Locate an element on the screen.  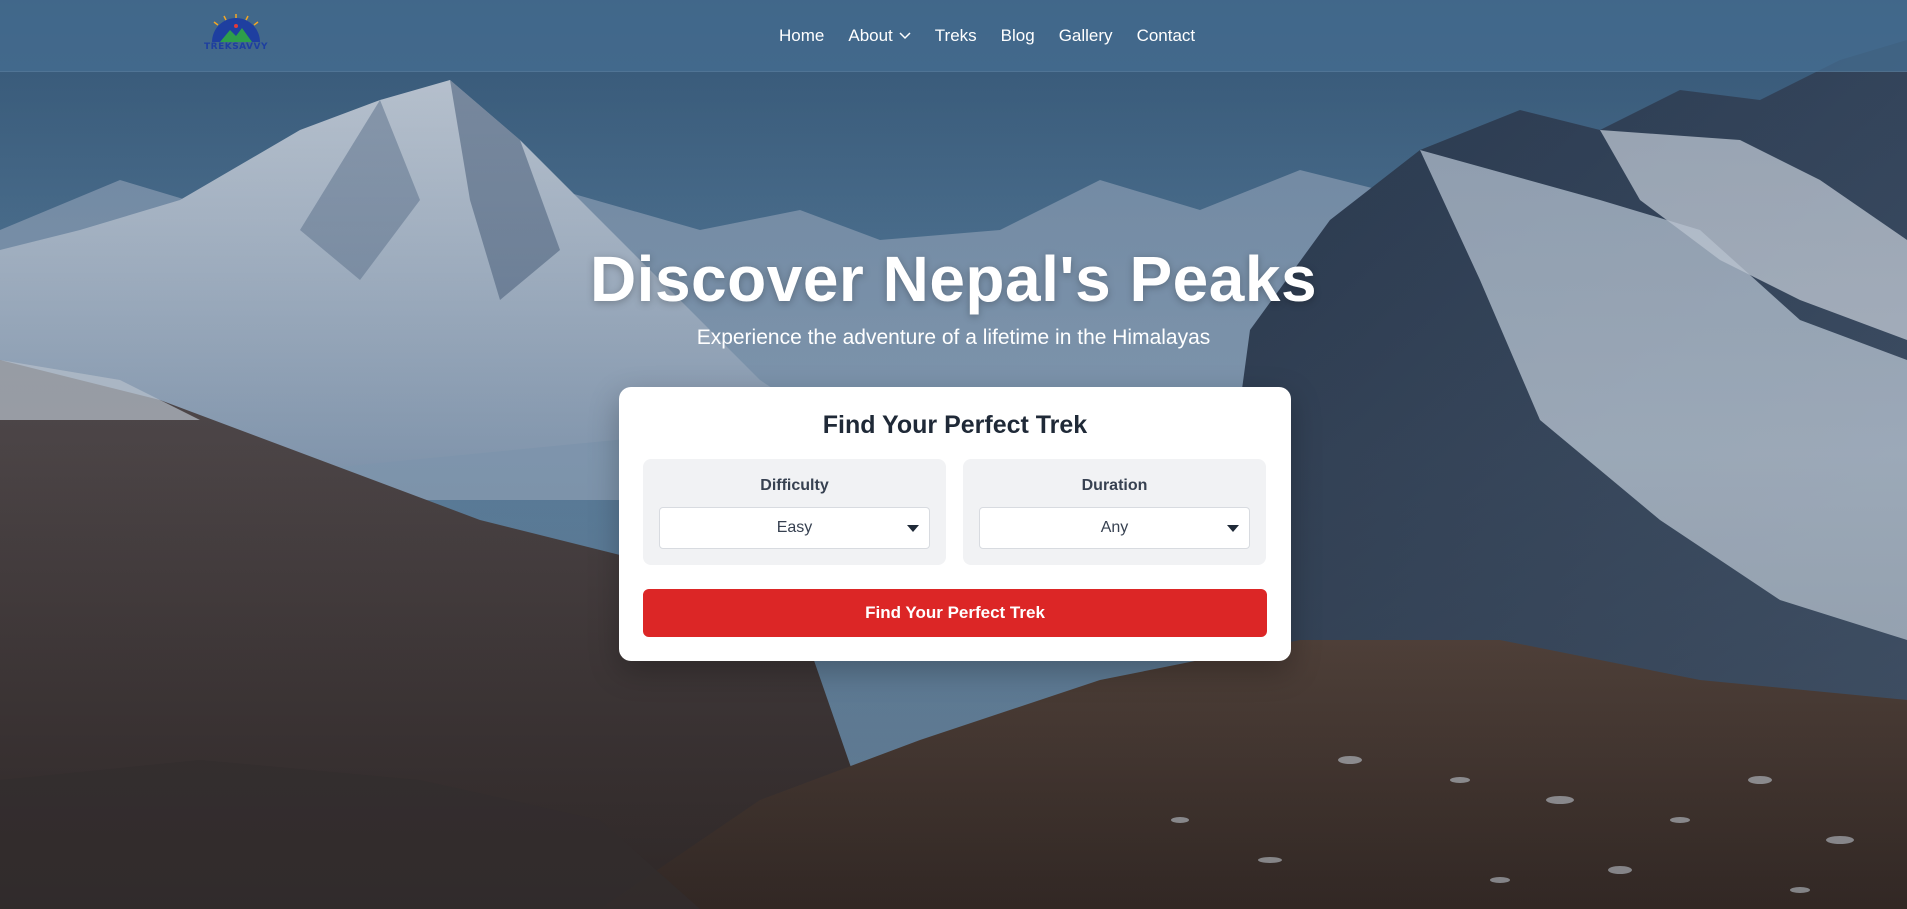
logo-emblem-icon is located at coordinates (236, 28).